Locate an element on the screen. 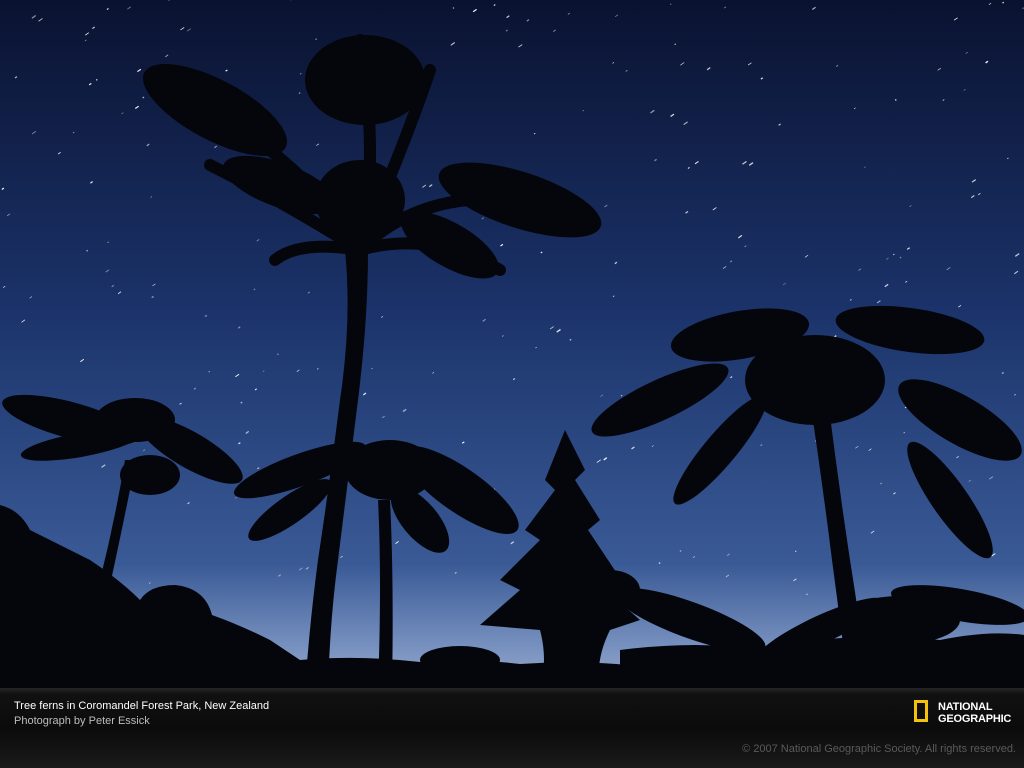 The height and width of the screenshot is (768, 1024). logo-line-2: GEOGRAPHIC is located at coordinates (975, 719).